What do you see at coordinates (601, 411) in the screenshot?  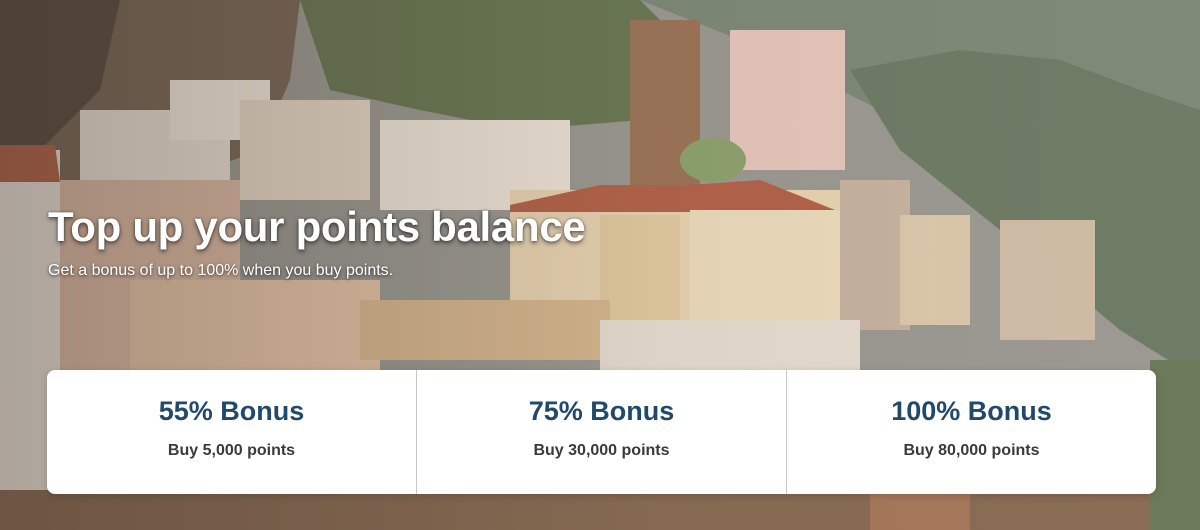 I see `offer-bonus-label: 75% Bonus` at bounding box center [601, 411].